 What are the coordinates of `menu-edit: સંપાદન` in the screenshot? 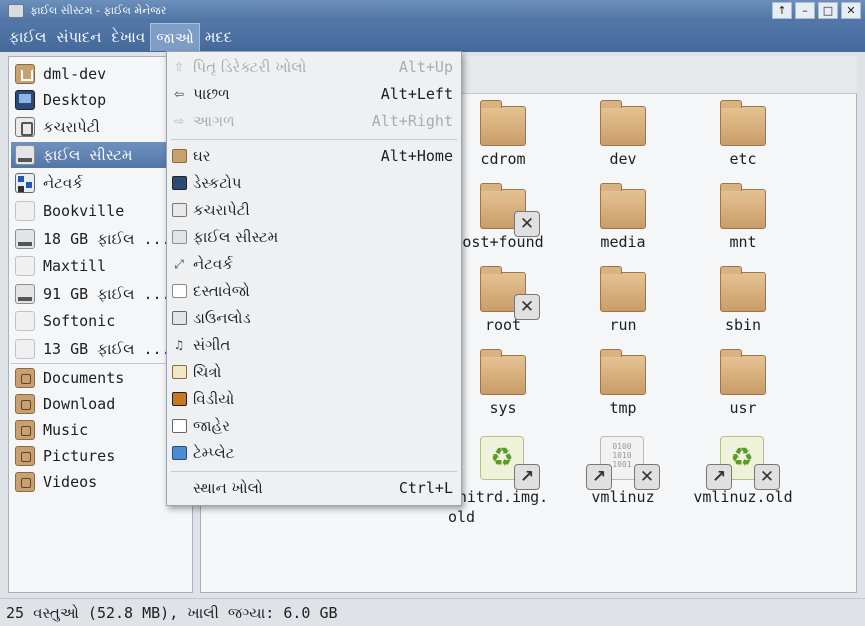 It's located at (78, 37).